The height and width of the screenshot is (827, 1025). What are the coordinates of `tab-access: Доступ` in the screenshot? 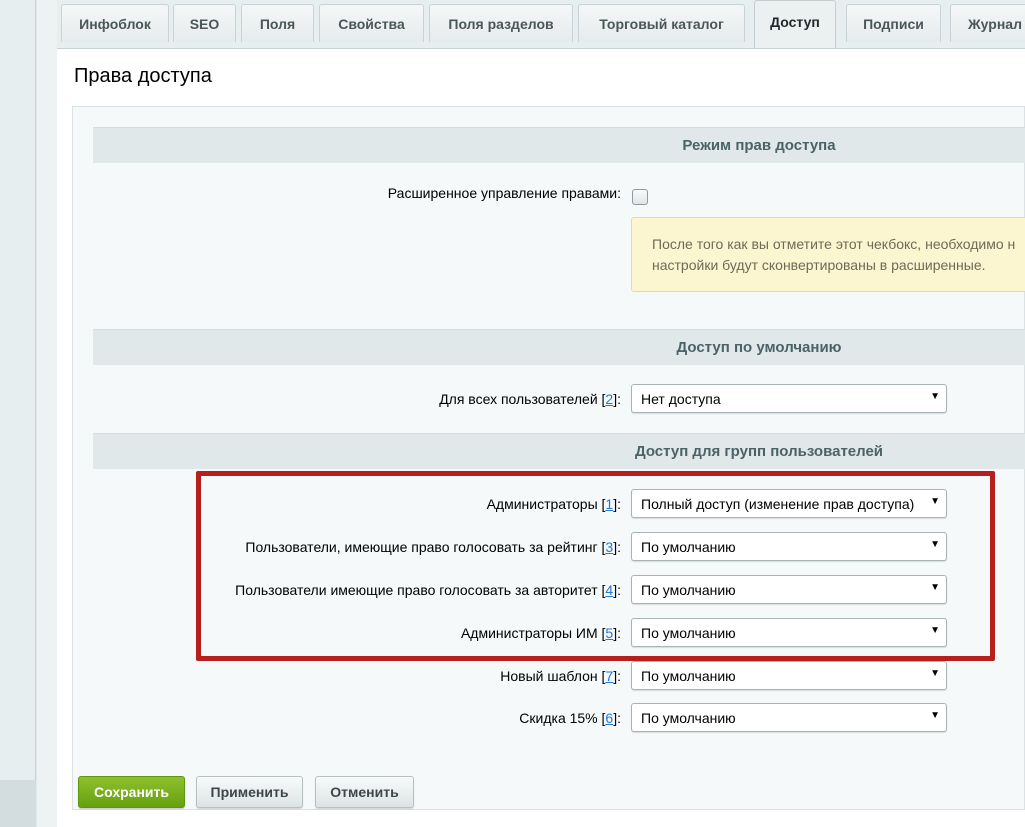 It's located at (795, 24).